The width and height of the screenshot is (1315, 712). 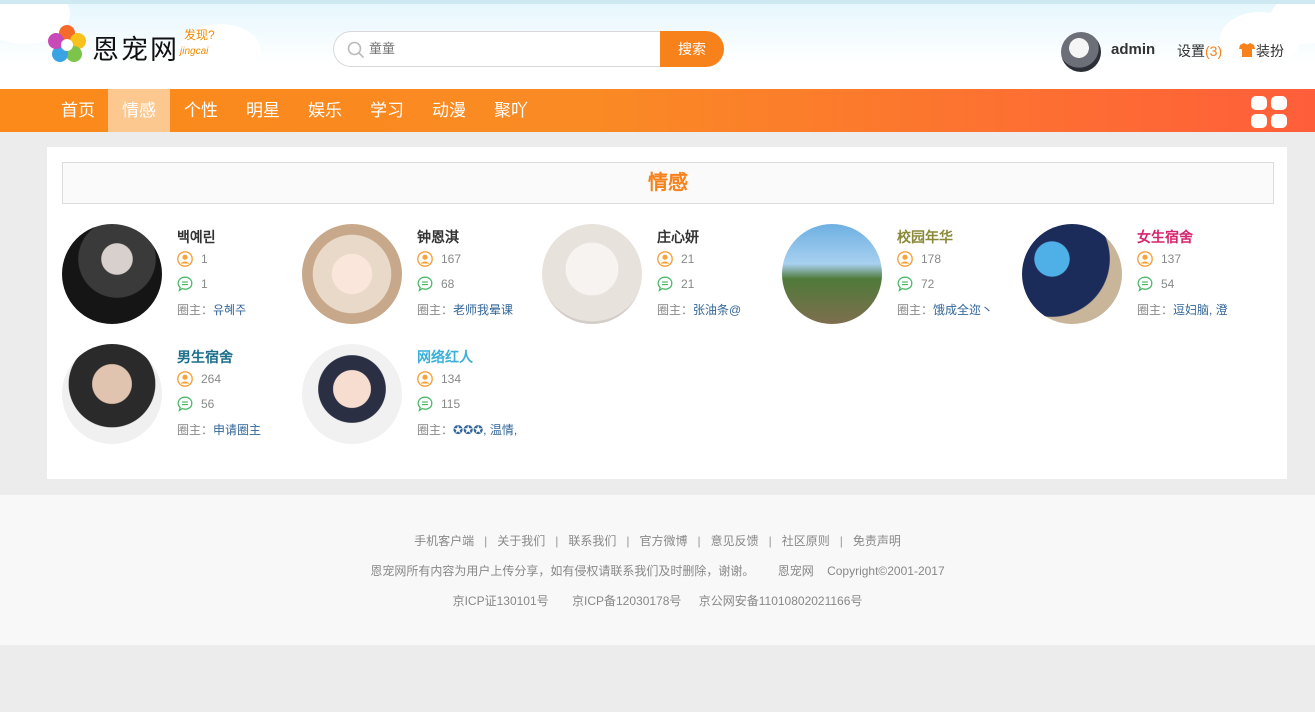 I want to click on search-button: 搜索, so click(x=692, y=49).